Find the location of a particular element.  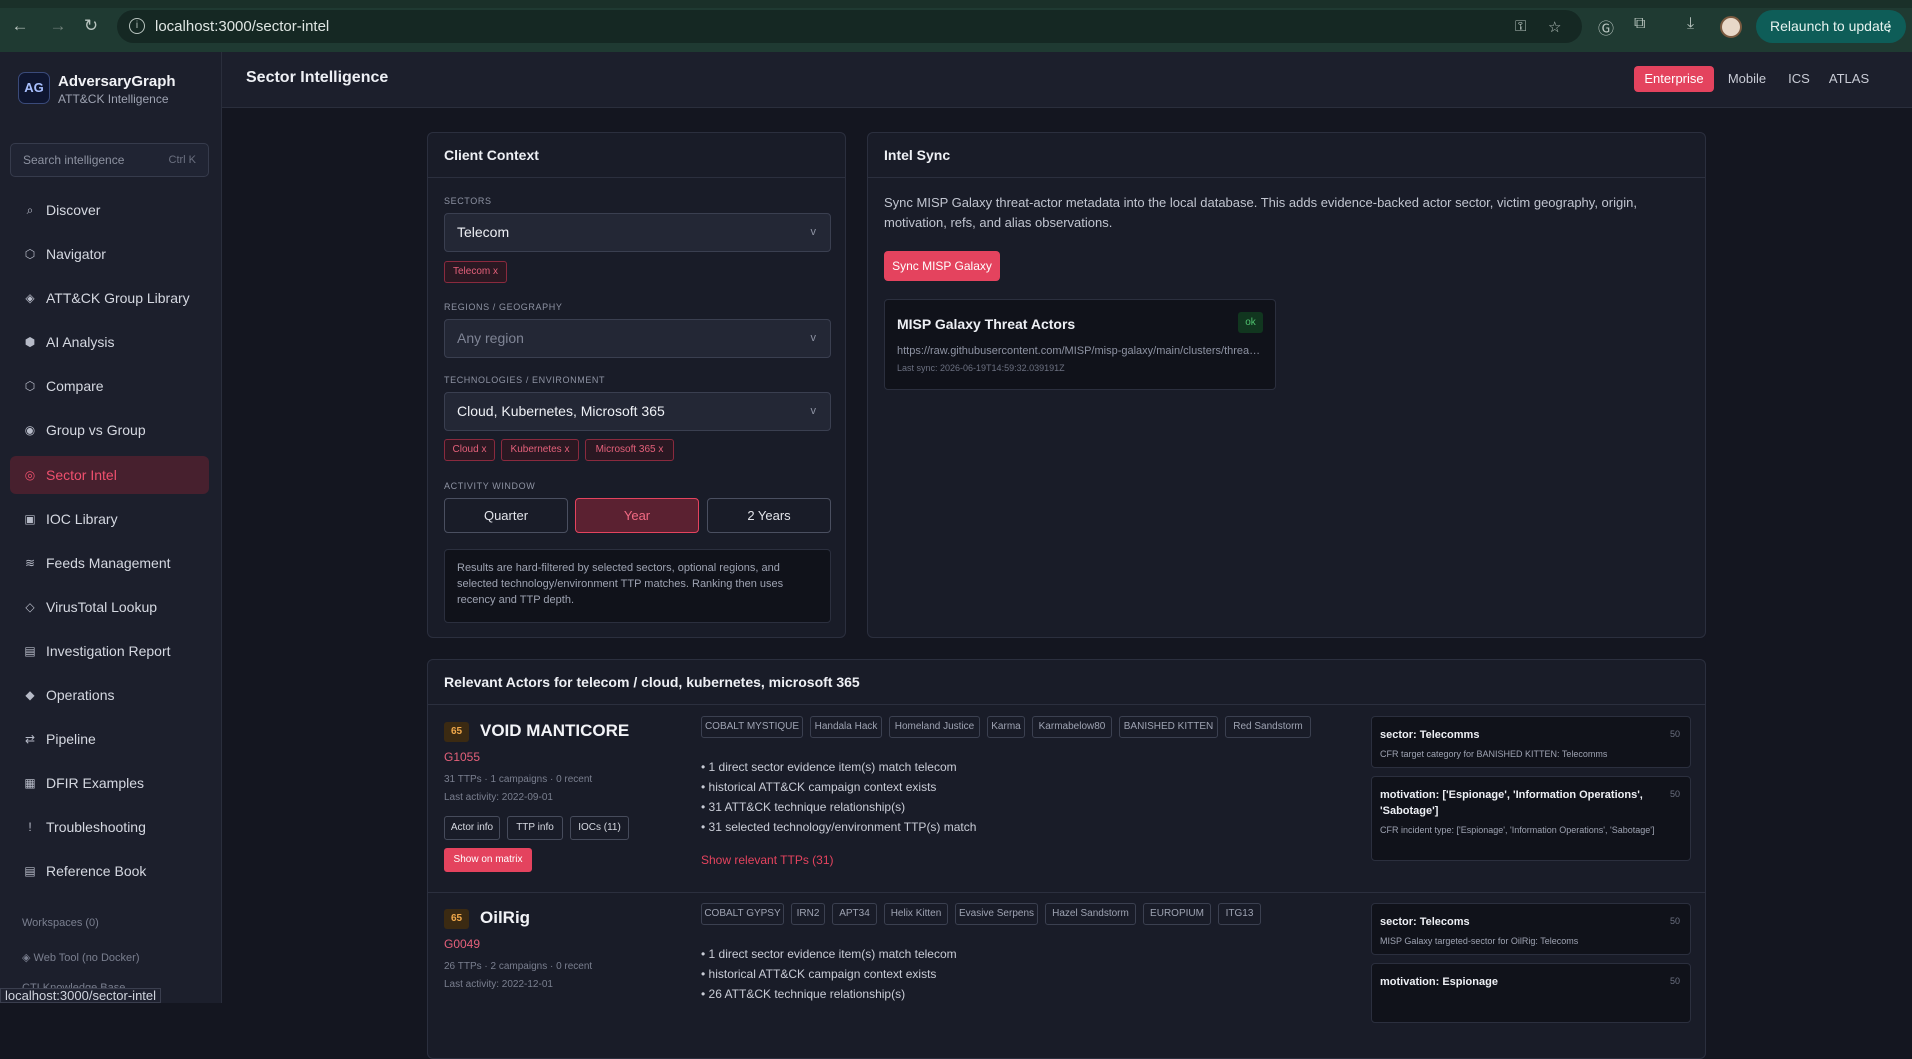

technologies-select: Cloud, Kubernetes, Microsoft 365 v is located at coordinates (637, 411).